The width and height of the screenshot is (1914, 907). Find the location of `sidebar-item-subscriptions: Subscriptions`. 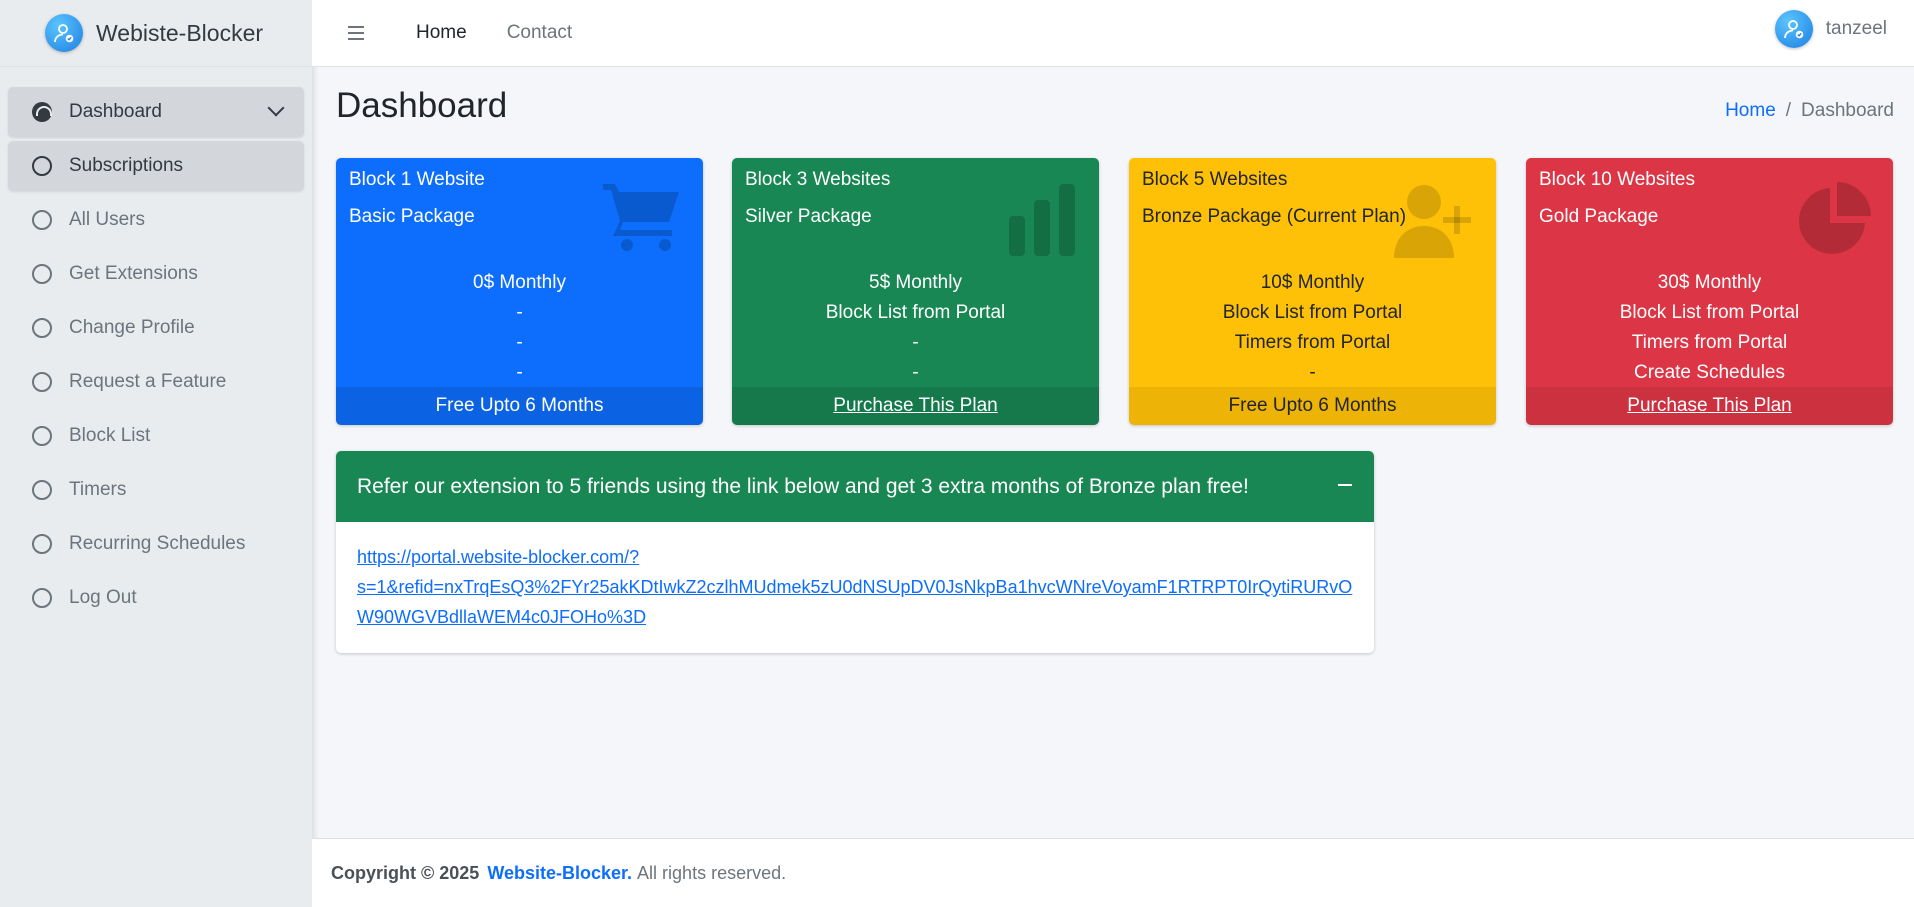

sidebar-item-subscriptions: Subscriptions is located at coordinates (156, 166).